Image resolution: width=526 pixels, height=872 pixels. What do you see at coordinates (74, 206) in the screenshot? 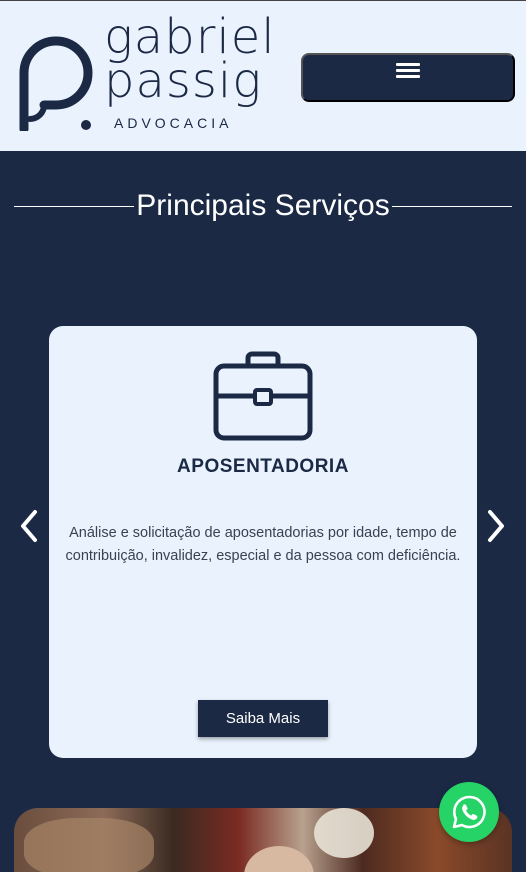
I see `heading-rule-left` at bounding box center [74, 206].